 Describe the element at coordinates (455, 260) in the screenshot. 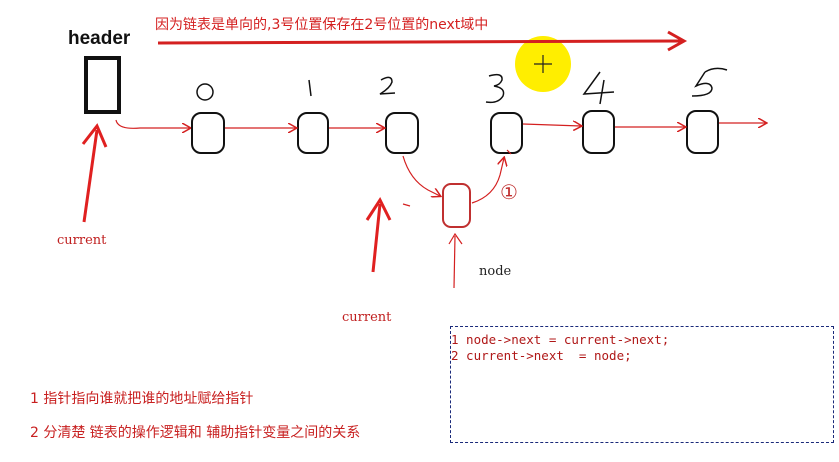

I see `node-pointer-arrow` at that location.